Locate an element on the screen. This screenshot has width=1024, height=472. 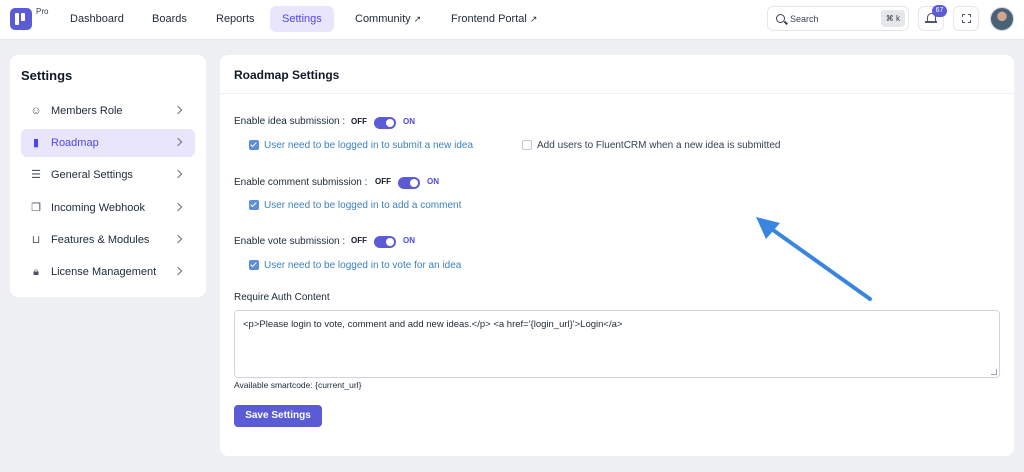
sidebar-item-members-role: ☺ Members Role is located at coordinates (108, 111).